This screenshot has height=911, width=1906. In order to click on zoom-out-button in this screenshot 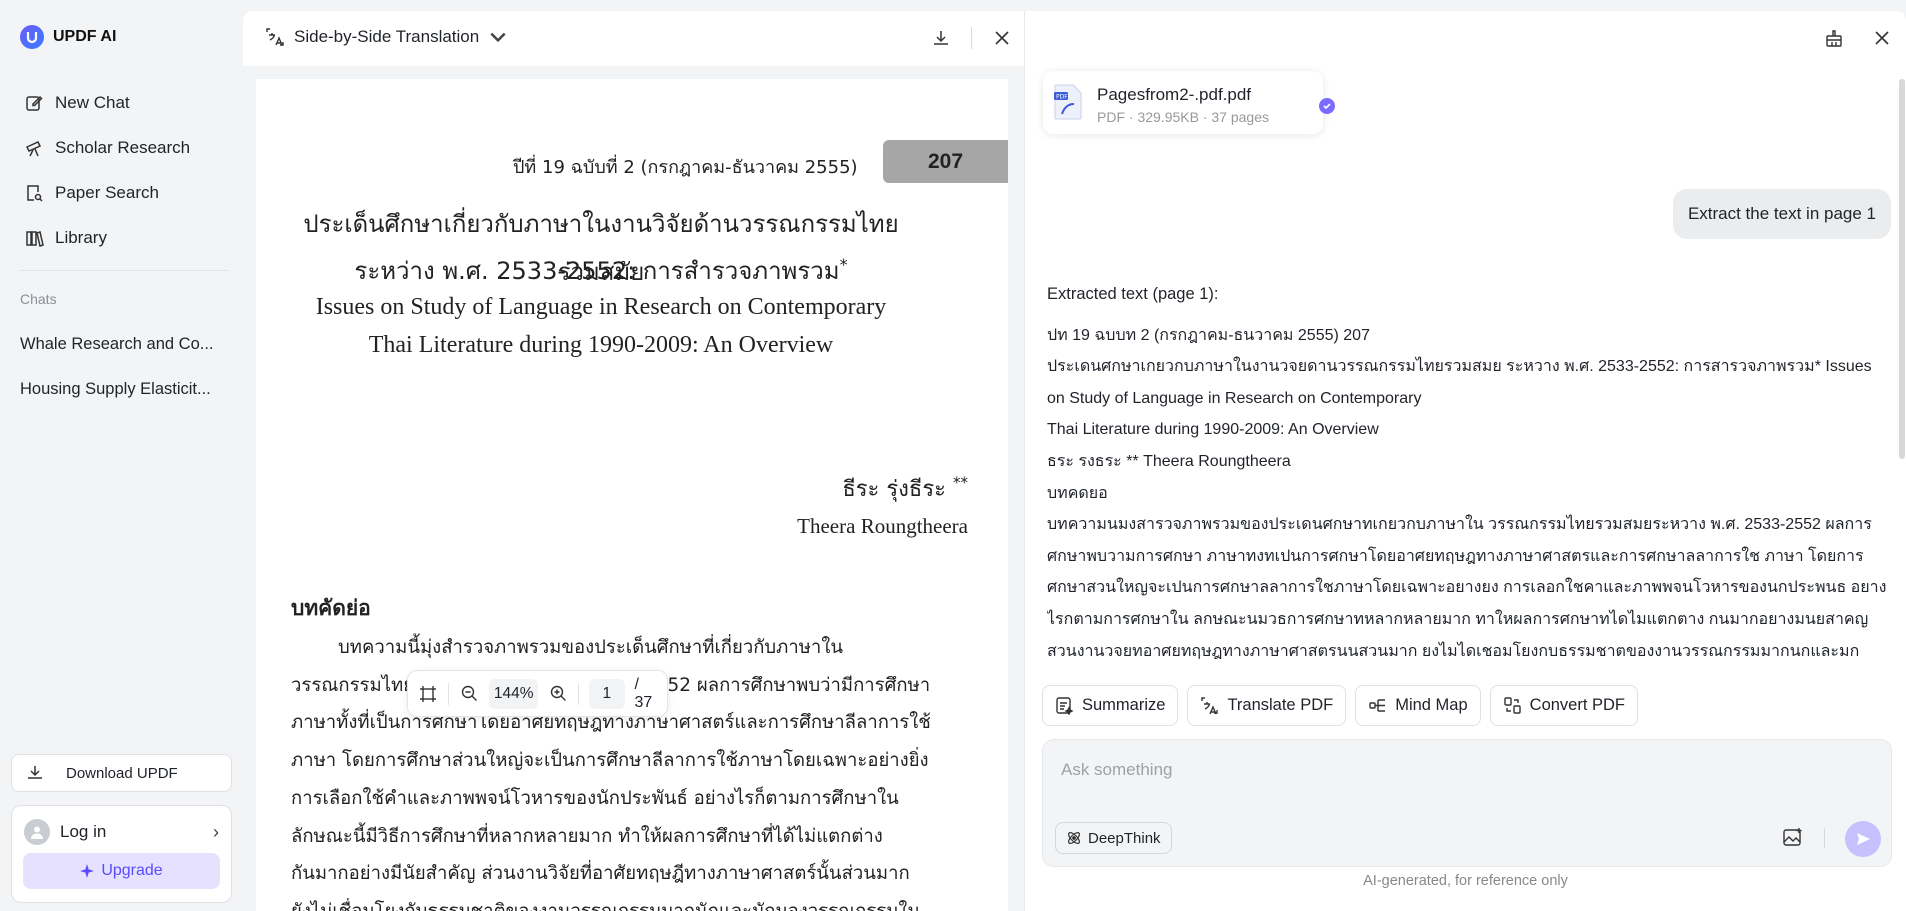, I will do `click(469, 694)`.